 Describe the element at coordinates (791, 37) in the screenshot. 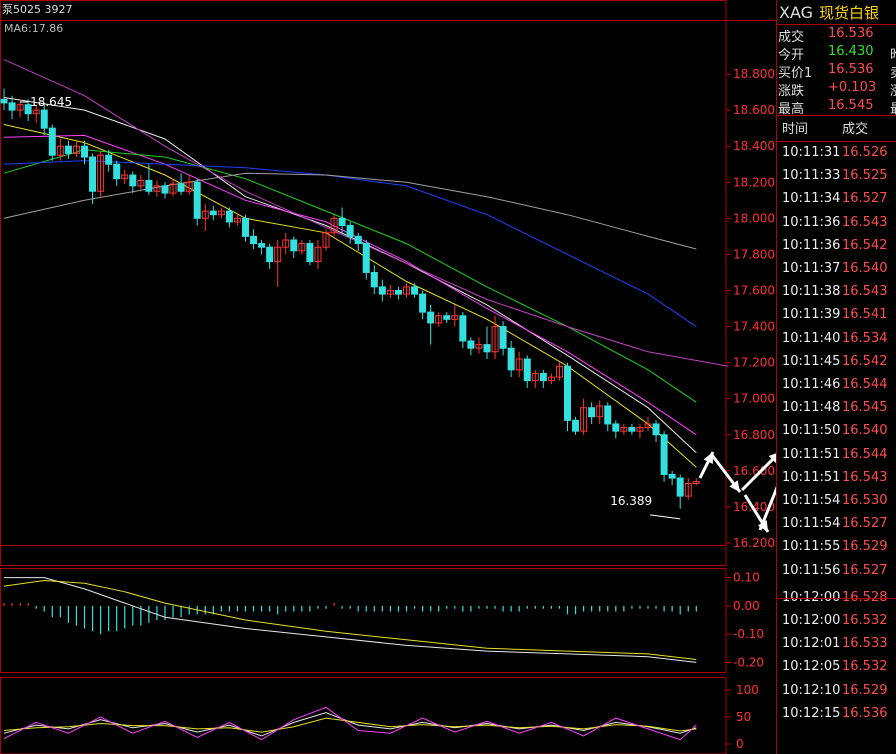

I see `quote-label: 成交` at that location.